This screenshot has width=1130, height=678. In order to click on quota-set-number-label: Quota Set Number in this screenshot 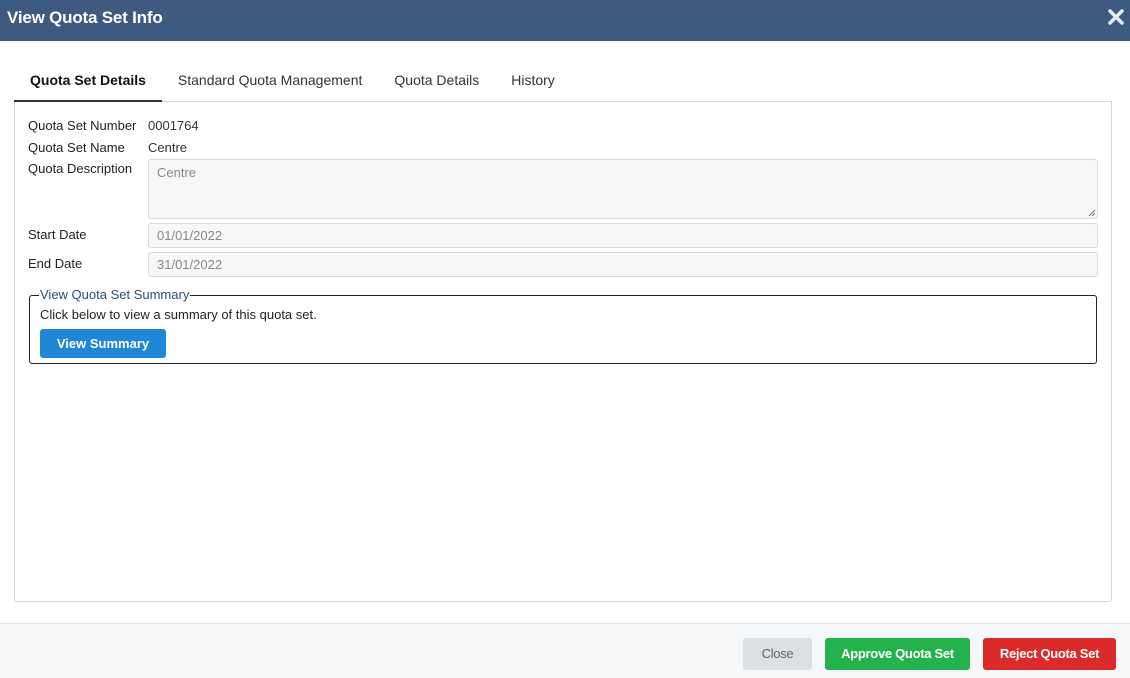, I will do `click(82, 125)`.